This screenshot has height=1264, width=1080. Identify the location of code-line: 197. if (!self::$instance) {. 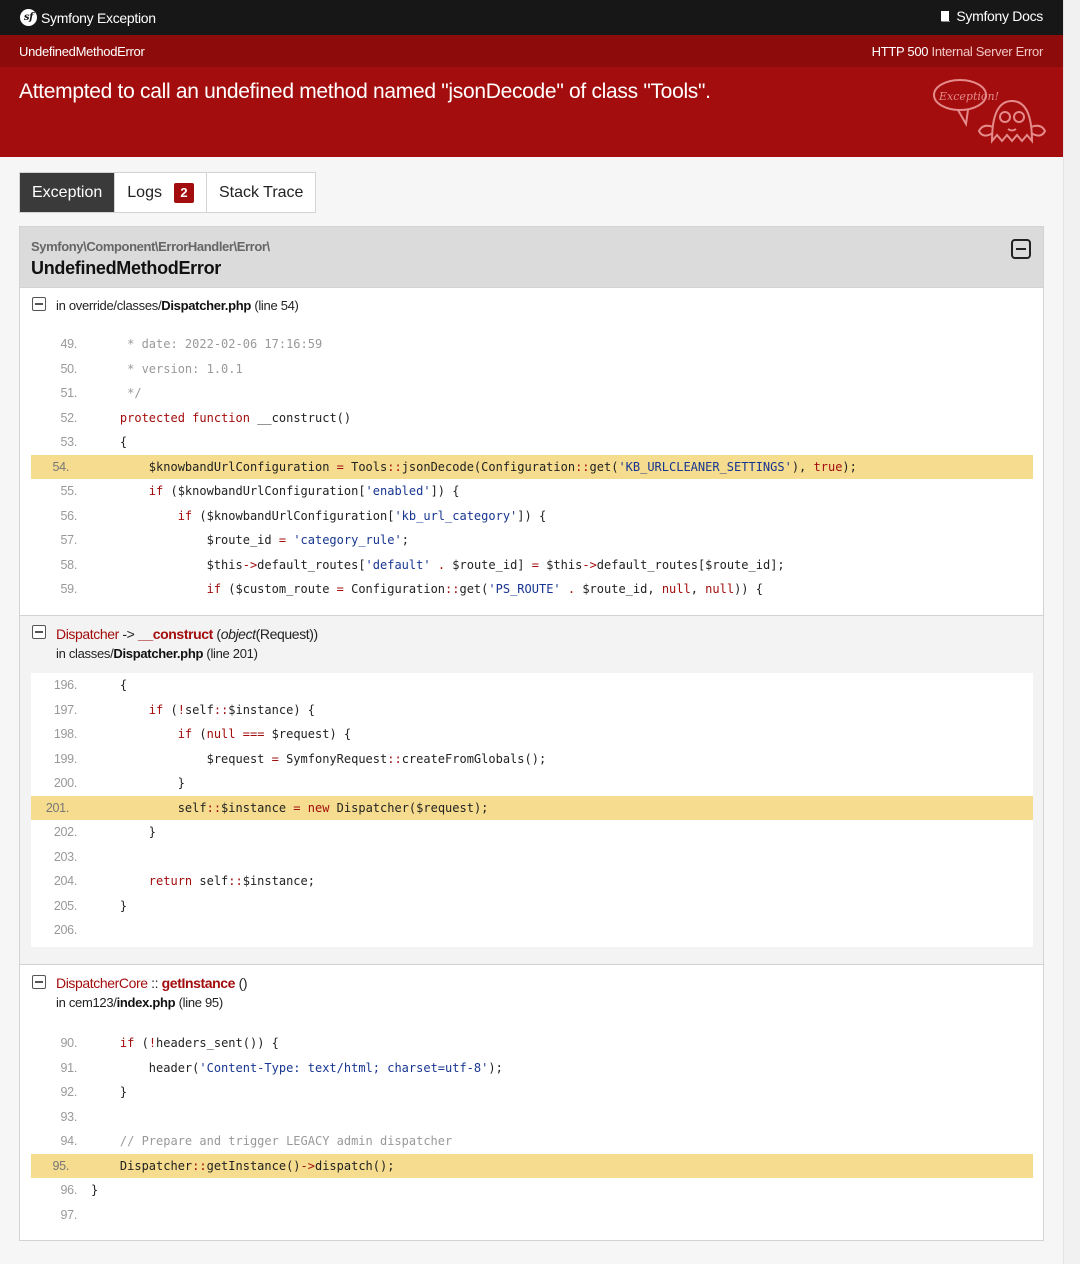
(532, 710).